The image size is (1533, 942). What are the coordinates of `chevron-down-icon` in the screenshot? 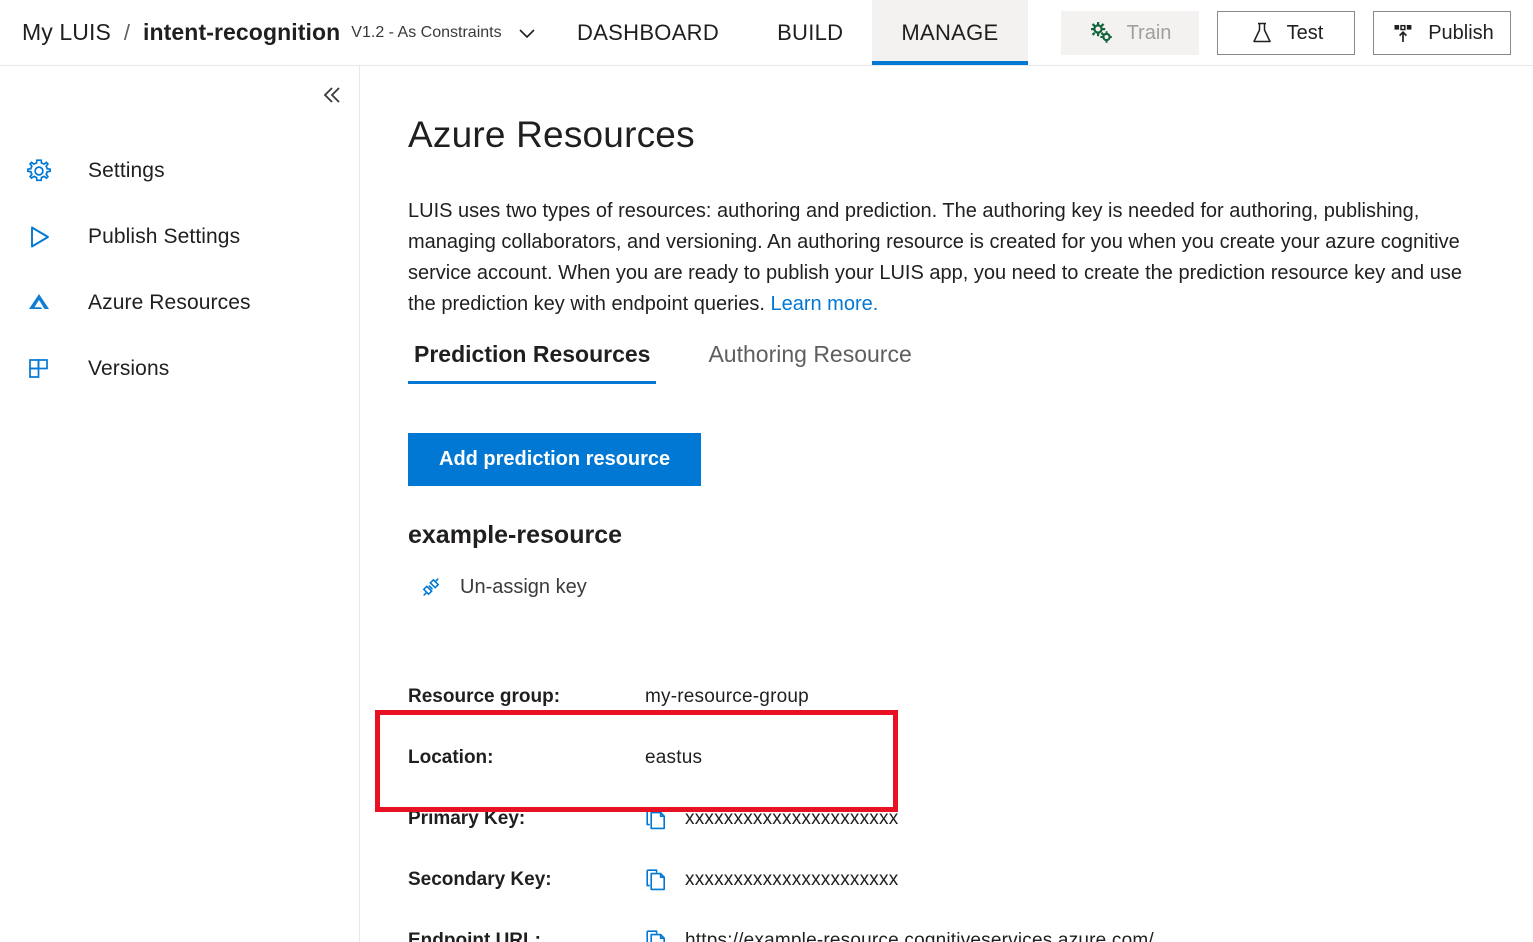 It's located at (527, 33).